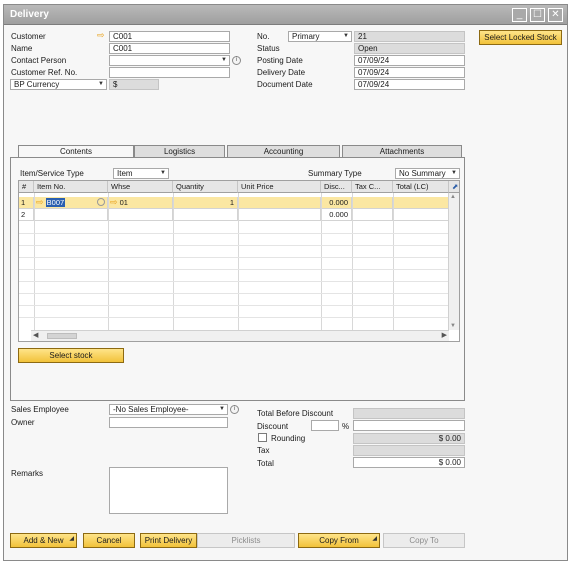  I want to click on name-field: C001, so click(169, 48).